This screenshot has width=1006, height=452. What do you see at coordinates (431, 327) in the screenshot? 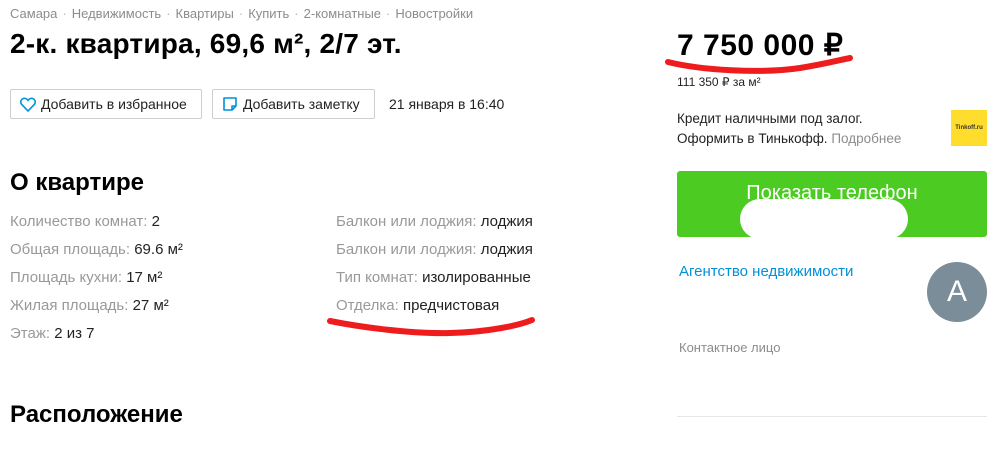
I see `red-underline-finishing` at bounding box center [431, 327].